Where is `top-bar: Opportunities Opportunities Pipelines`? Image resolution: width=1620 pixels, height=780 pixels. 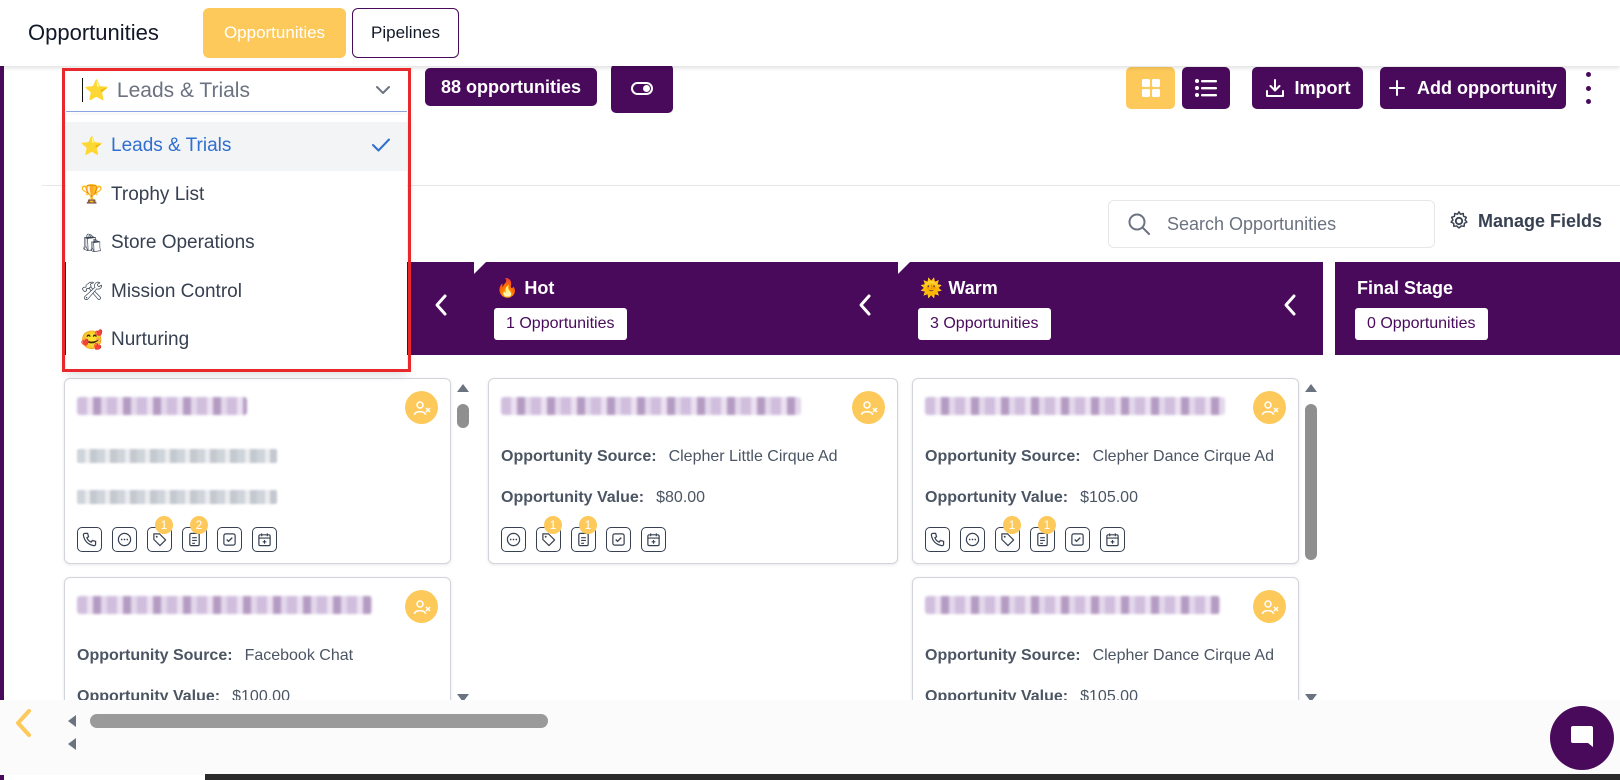
top-bar: Opportunities Opportunities Pipelines is located at coordinates (810, 33).